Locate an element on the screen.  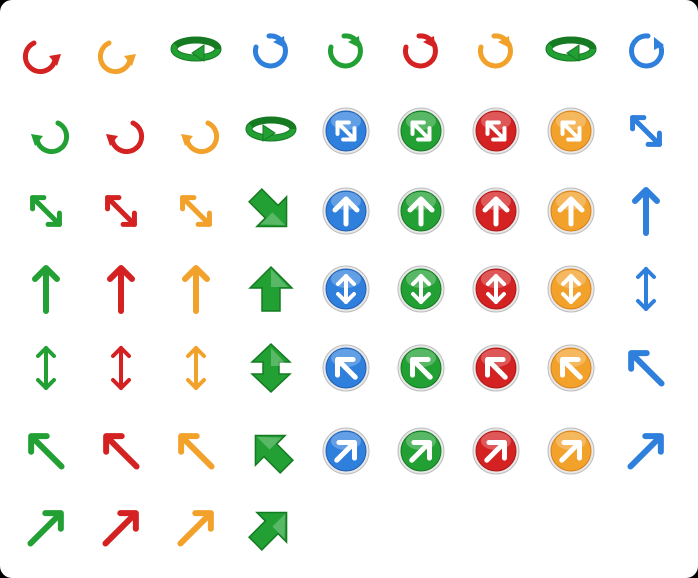
blue-circle-up-icon is located at coordinates (346, 211).